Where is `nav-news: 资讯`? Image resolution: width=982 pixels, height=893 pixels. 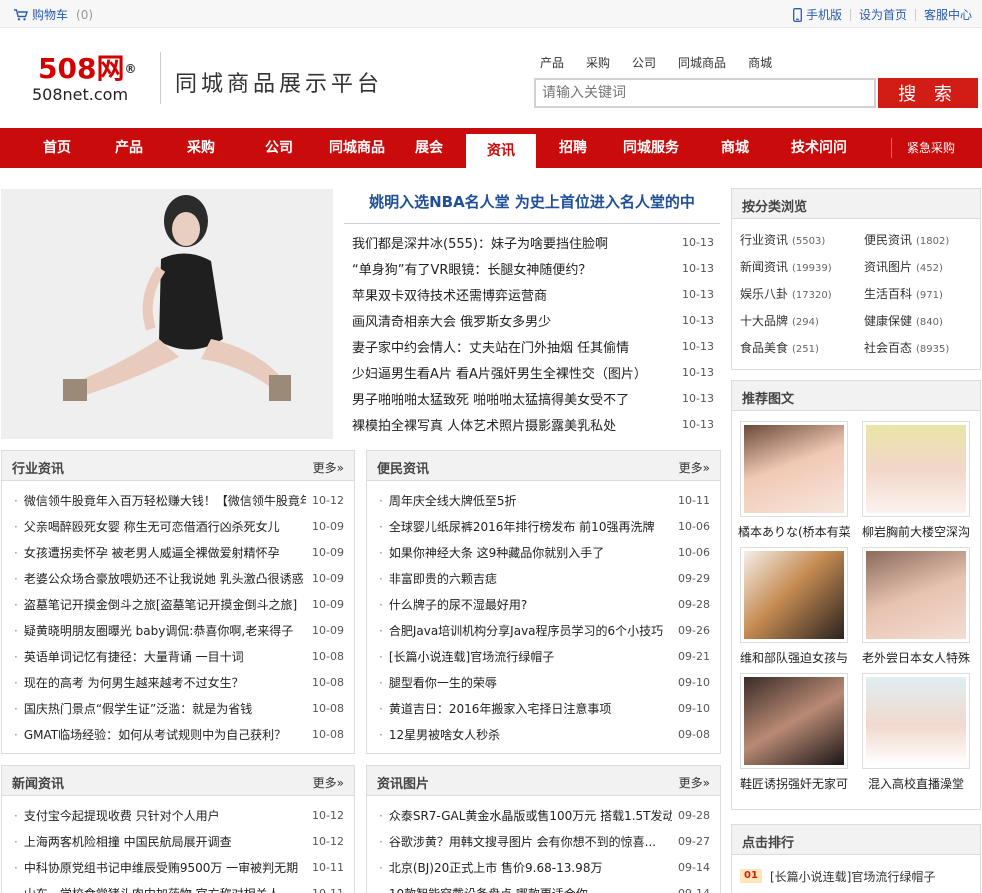
nav-news: 资讯 is located at coordinates (501, 151).